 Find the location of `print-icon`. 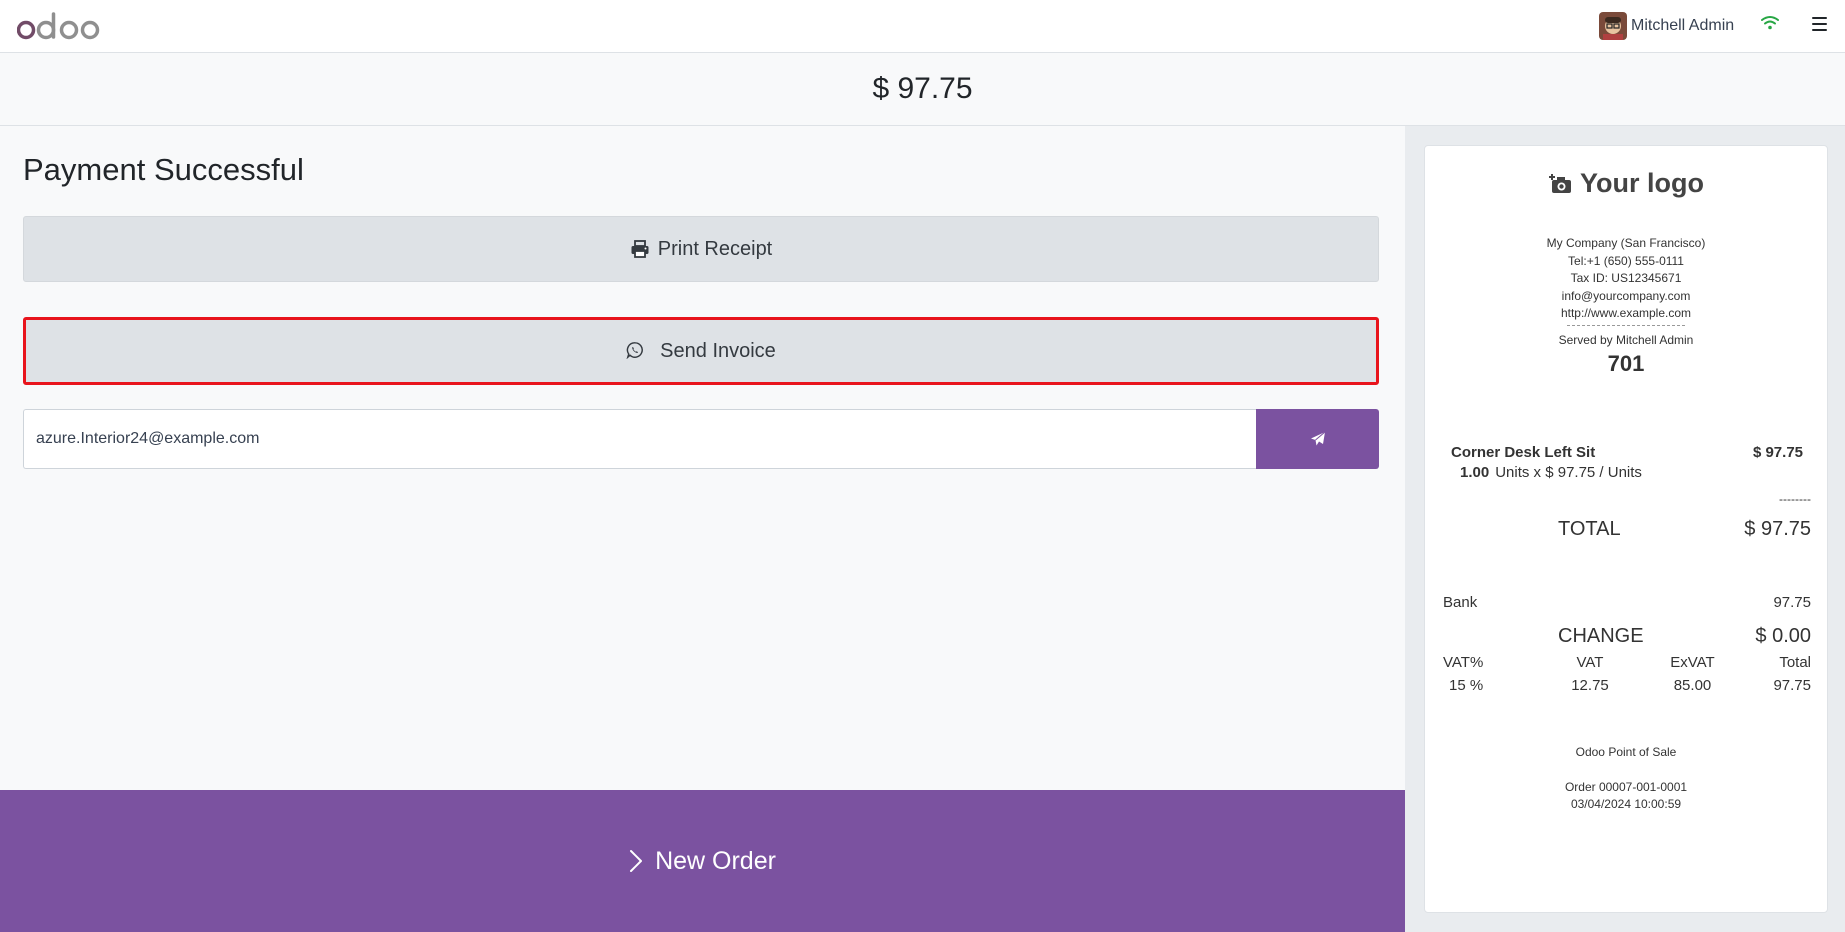

print-icon is located at coordinates (640, 249).